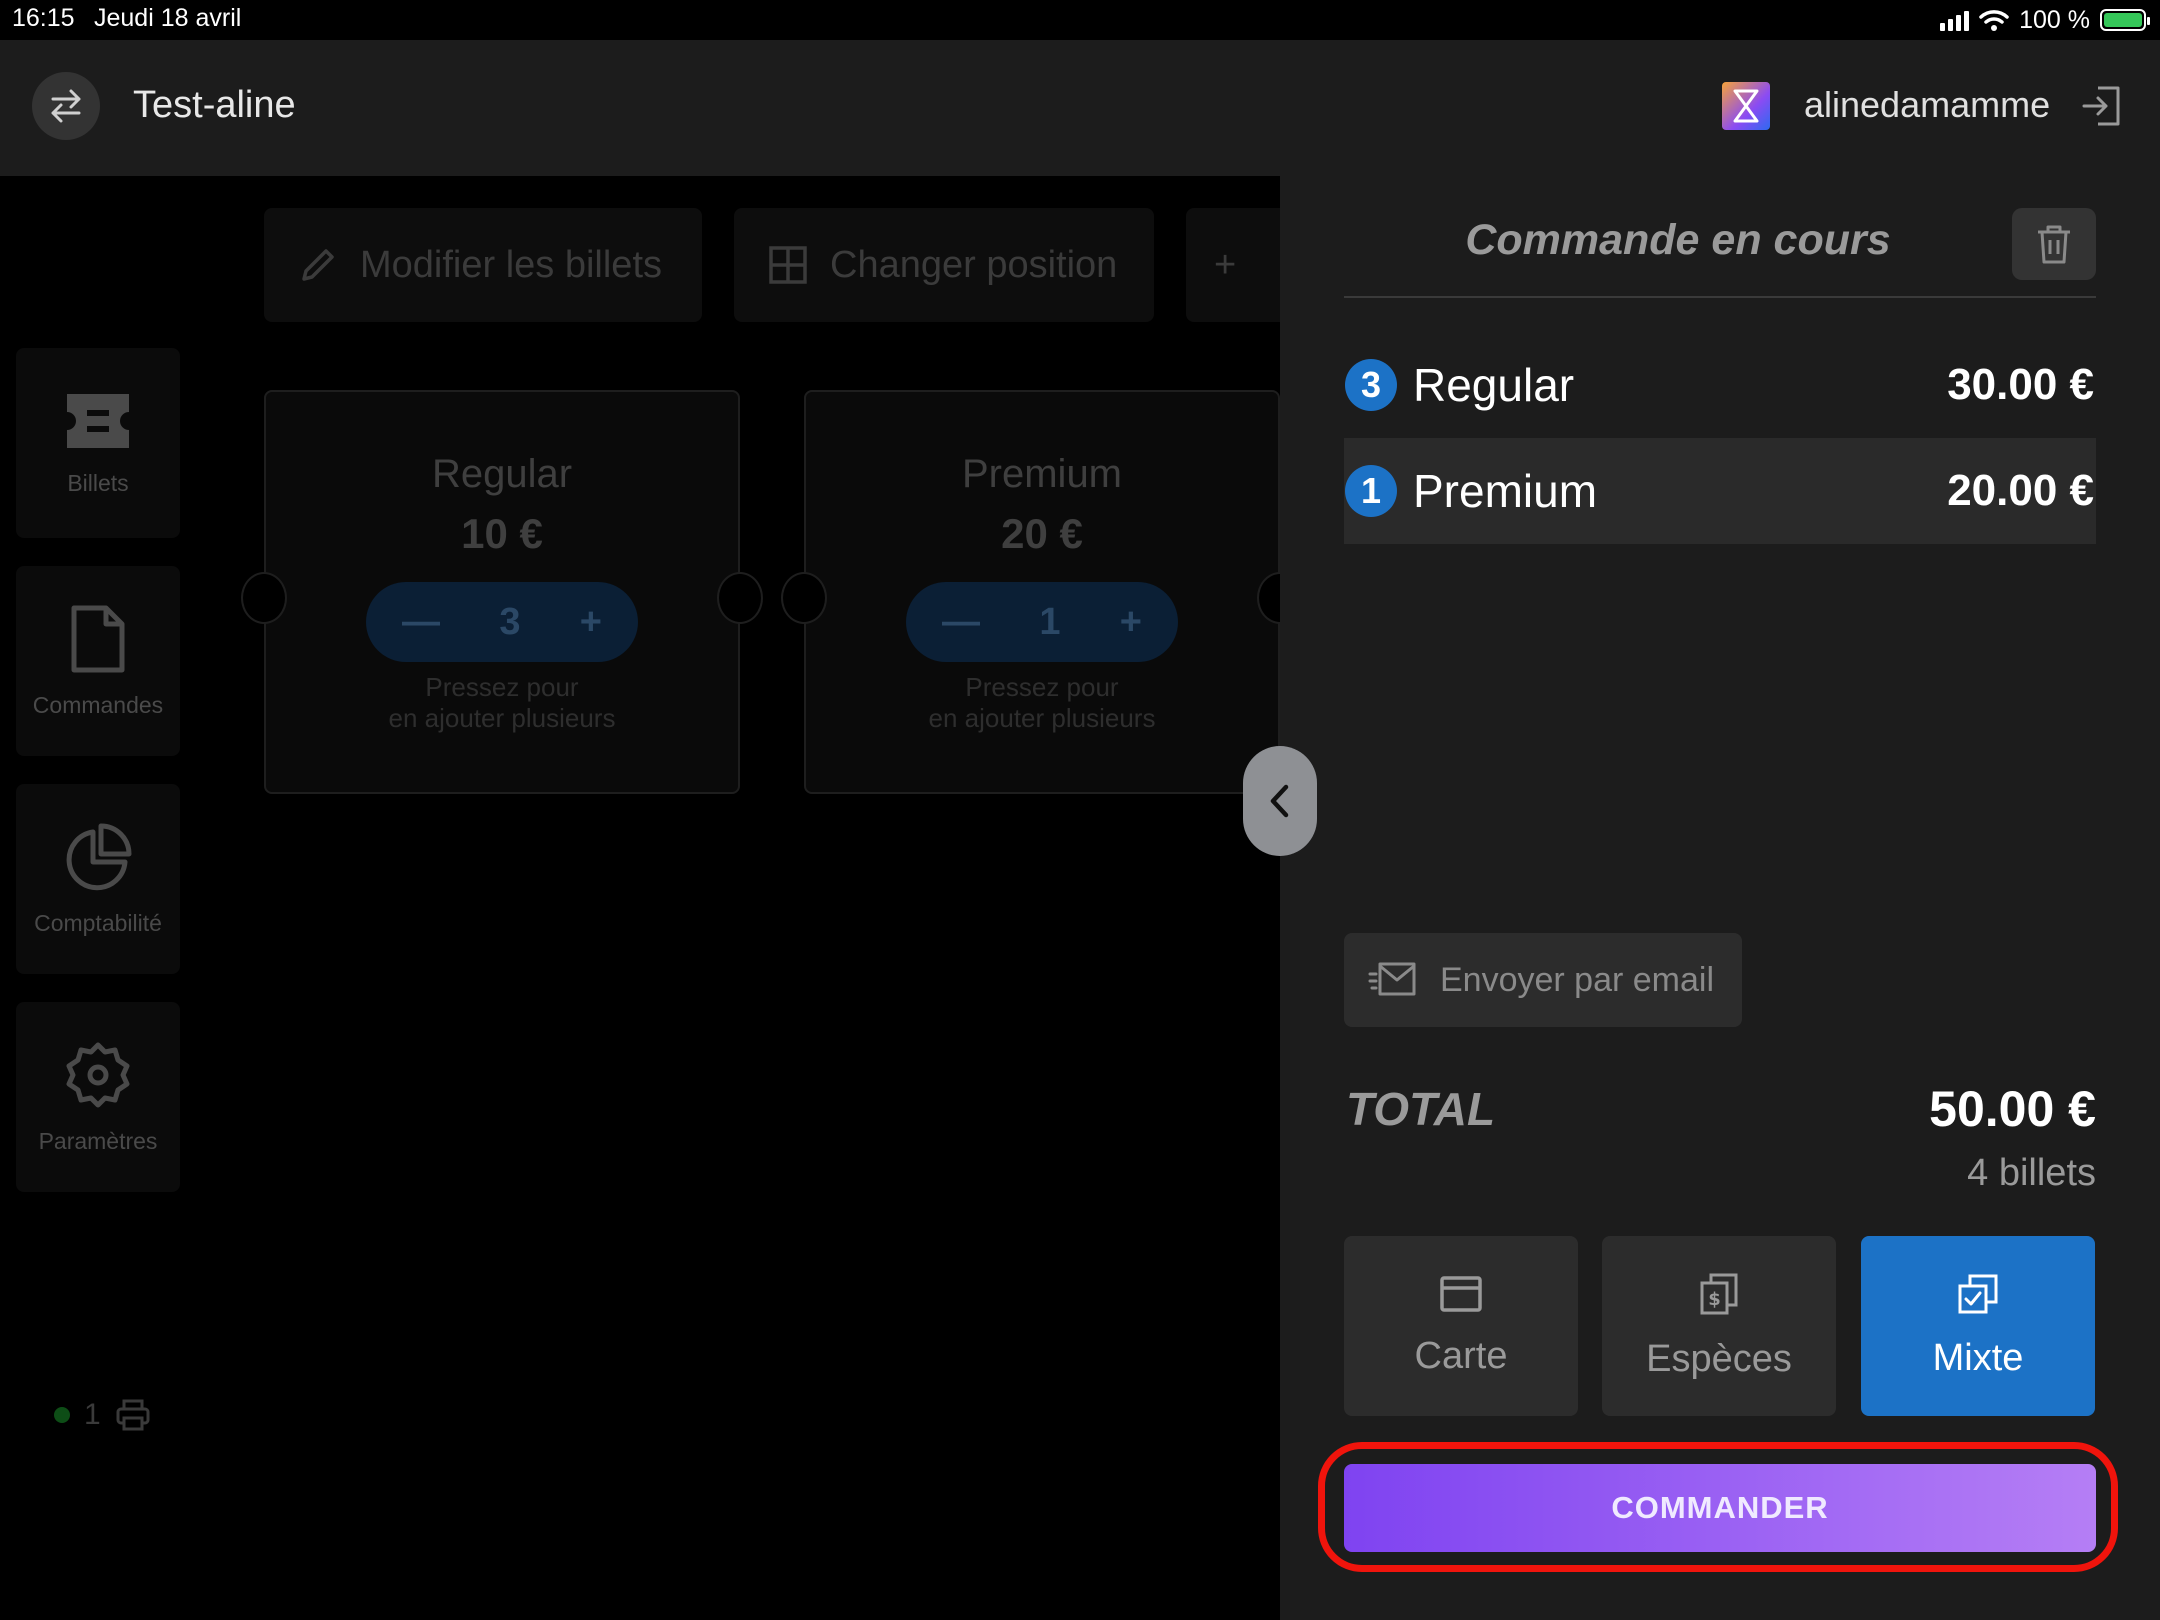 The width and height of the screenshot is (2160, 1620). Describe the element at coordinates (2031, 1173) in the screenshot. I see `ticket-count: 4 billets` at that location.